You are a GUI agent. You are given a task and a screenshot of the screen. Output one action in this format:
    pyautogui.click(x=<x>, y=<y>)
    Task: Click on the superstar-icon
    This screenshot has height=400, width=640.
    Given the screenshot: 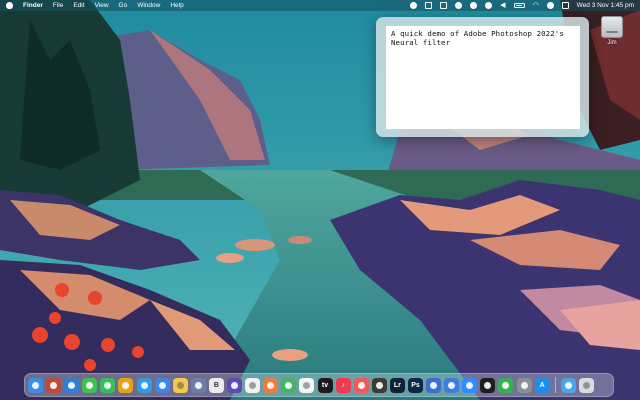 What is the action you would take?
    pyautogui.click(x=126, y=385)
    